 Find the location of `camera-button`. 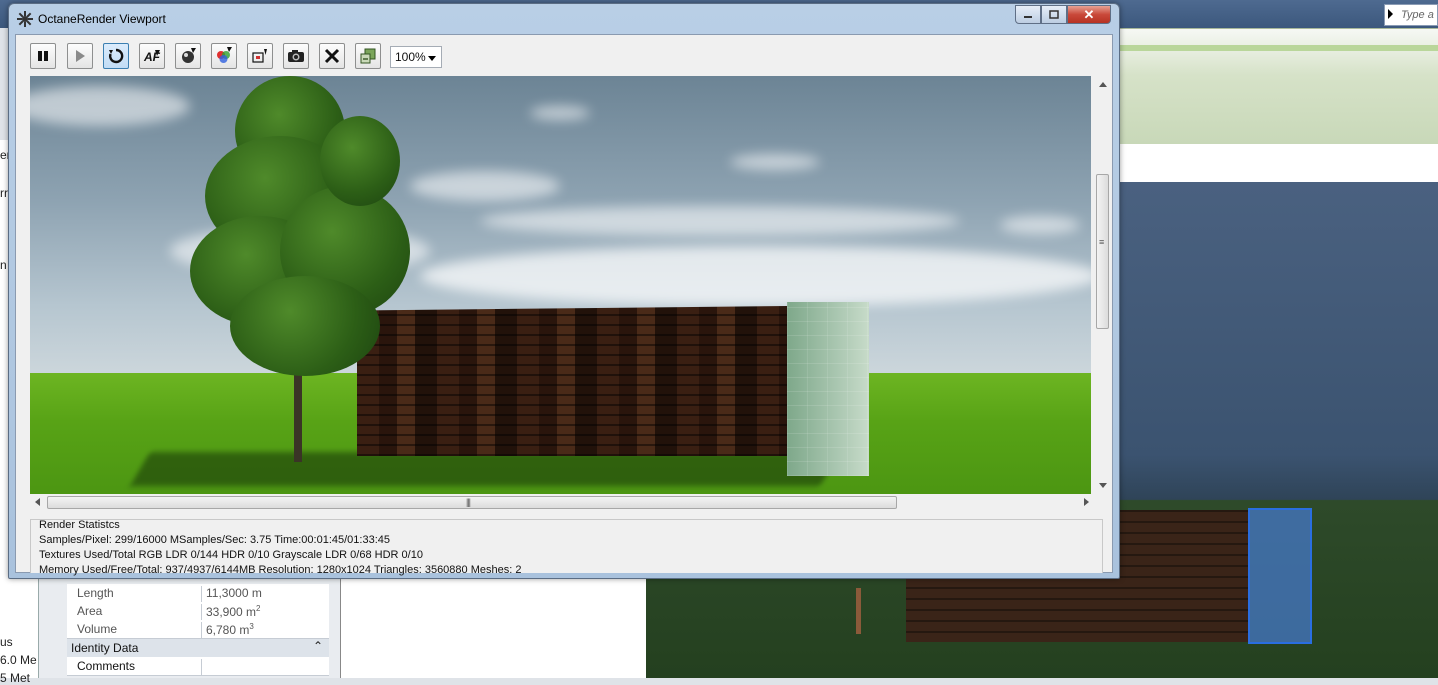

camera-button is located at coordinates (296, 56).